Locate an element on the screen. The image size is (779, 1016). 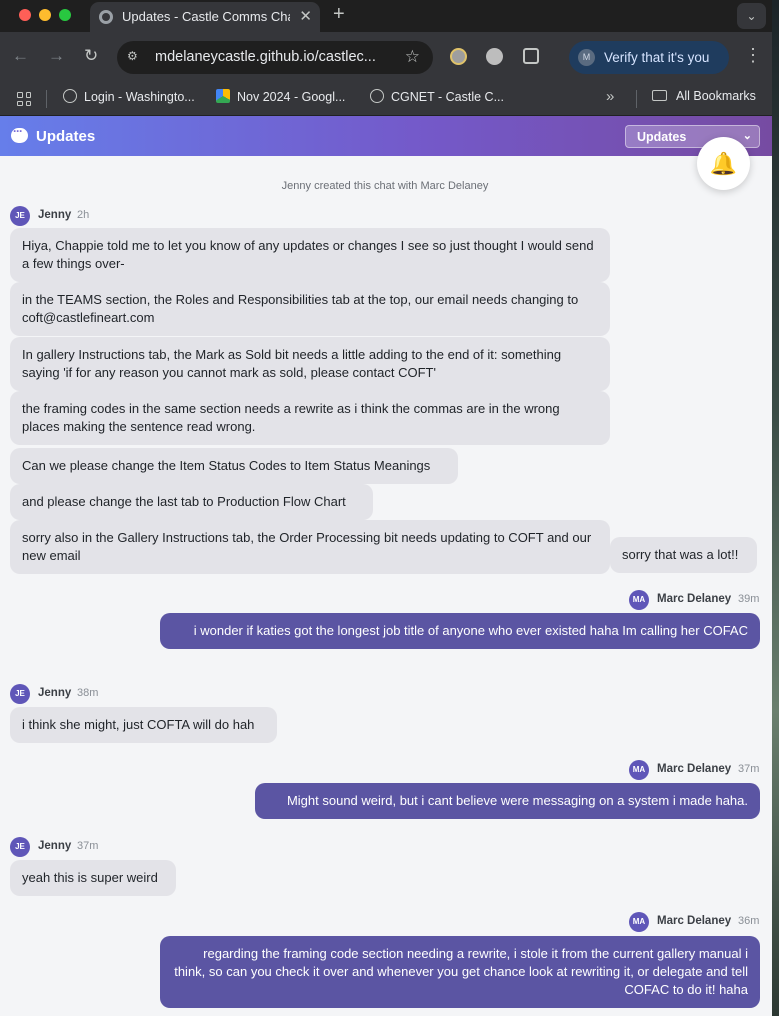
menu-kebab-icon: ⋮ is located at coordinates (753, 55).